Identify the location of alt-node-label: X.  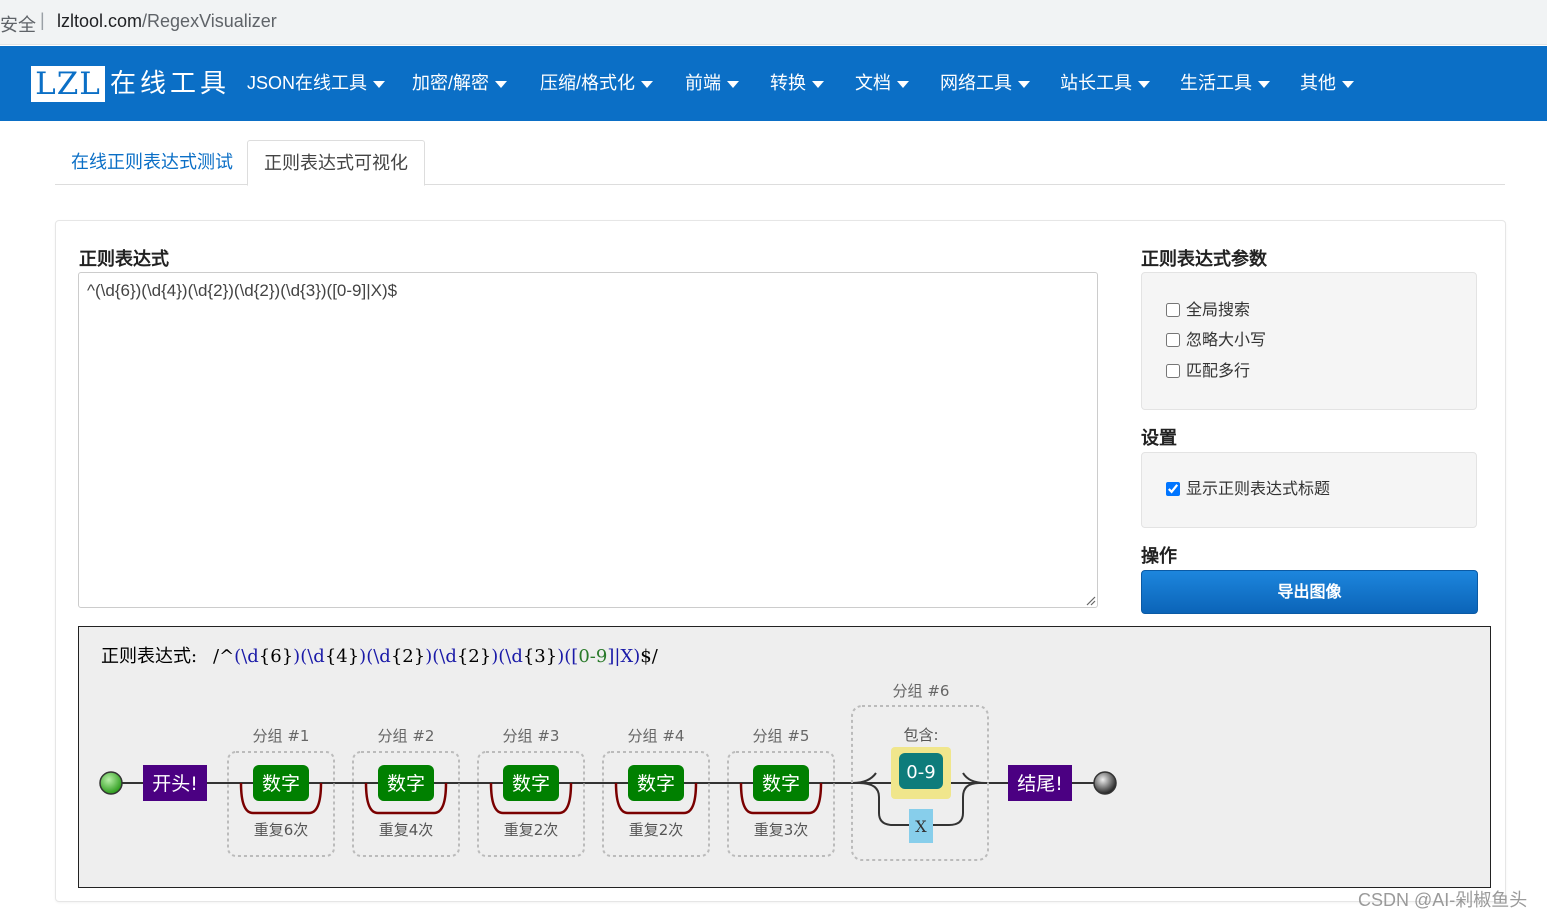
(921, 826).